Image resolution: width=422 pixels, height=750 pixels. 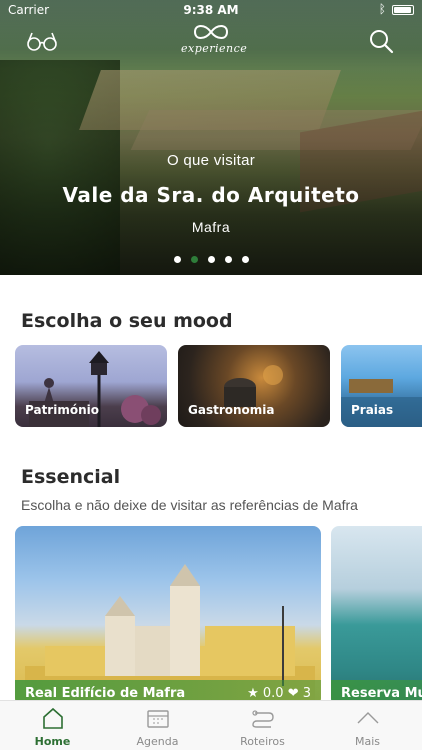 What do you see at coordinates (52, 741) in the screenshot?
I see `tab-label: Home` at bounding box center [52, 741].